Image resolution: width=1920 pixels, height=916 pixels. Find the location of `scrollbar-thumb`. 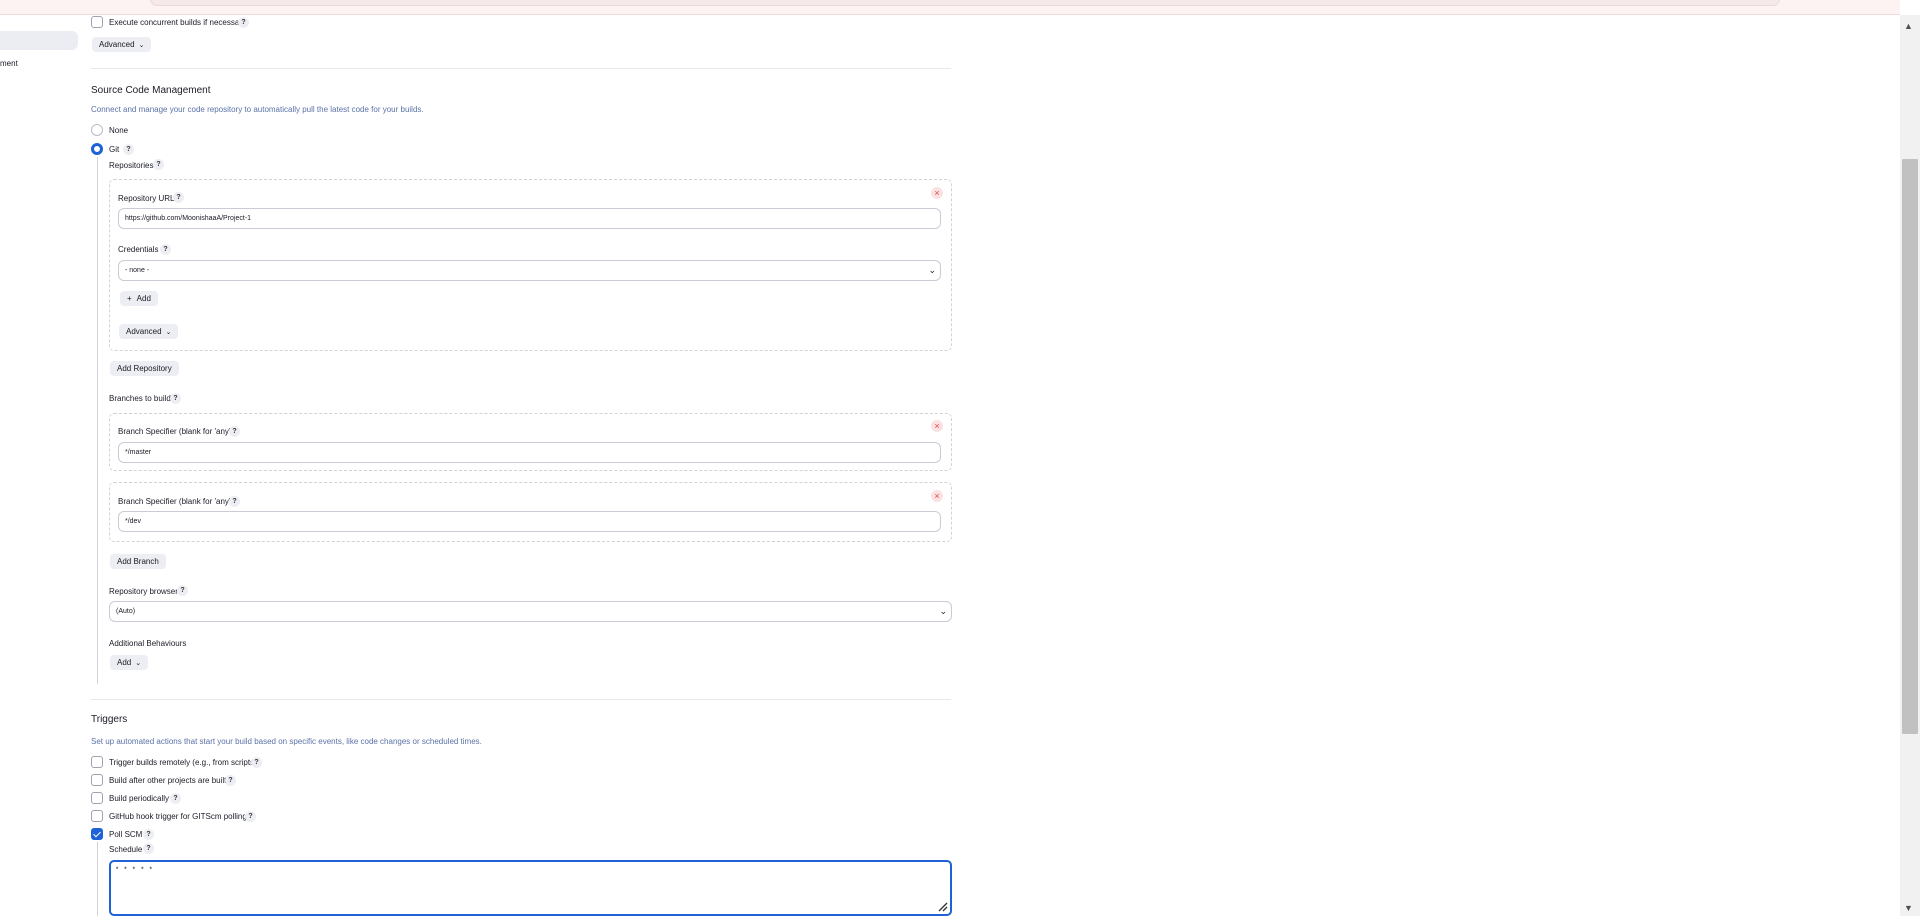

scrollbar-thumb is located at coordinates (1910, 446).